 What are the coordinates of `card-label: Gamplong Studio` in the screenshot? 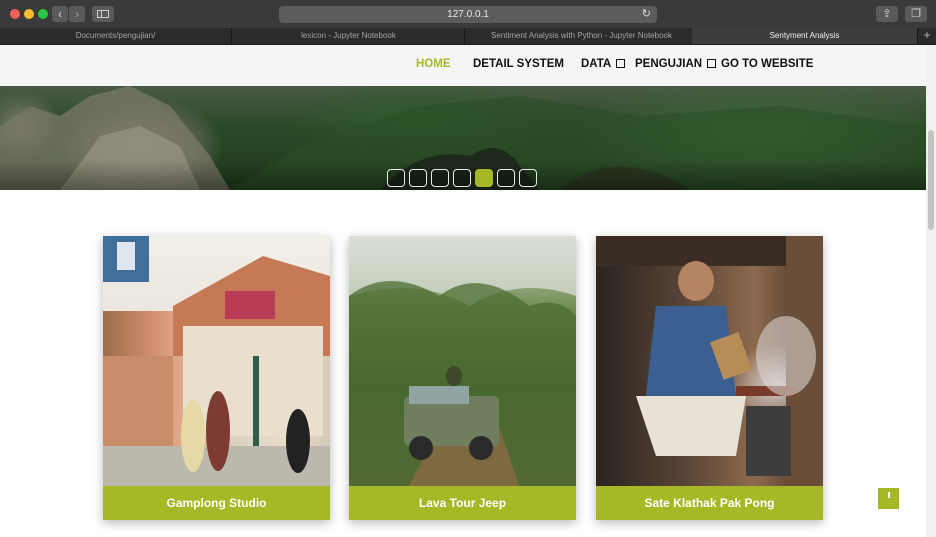 It's located at (216, 503).